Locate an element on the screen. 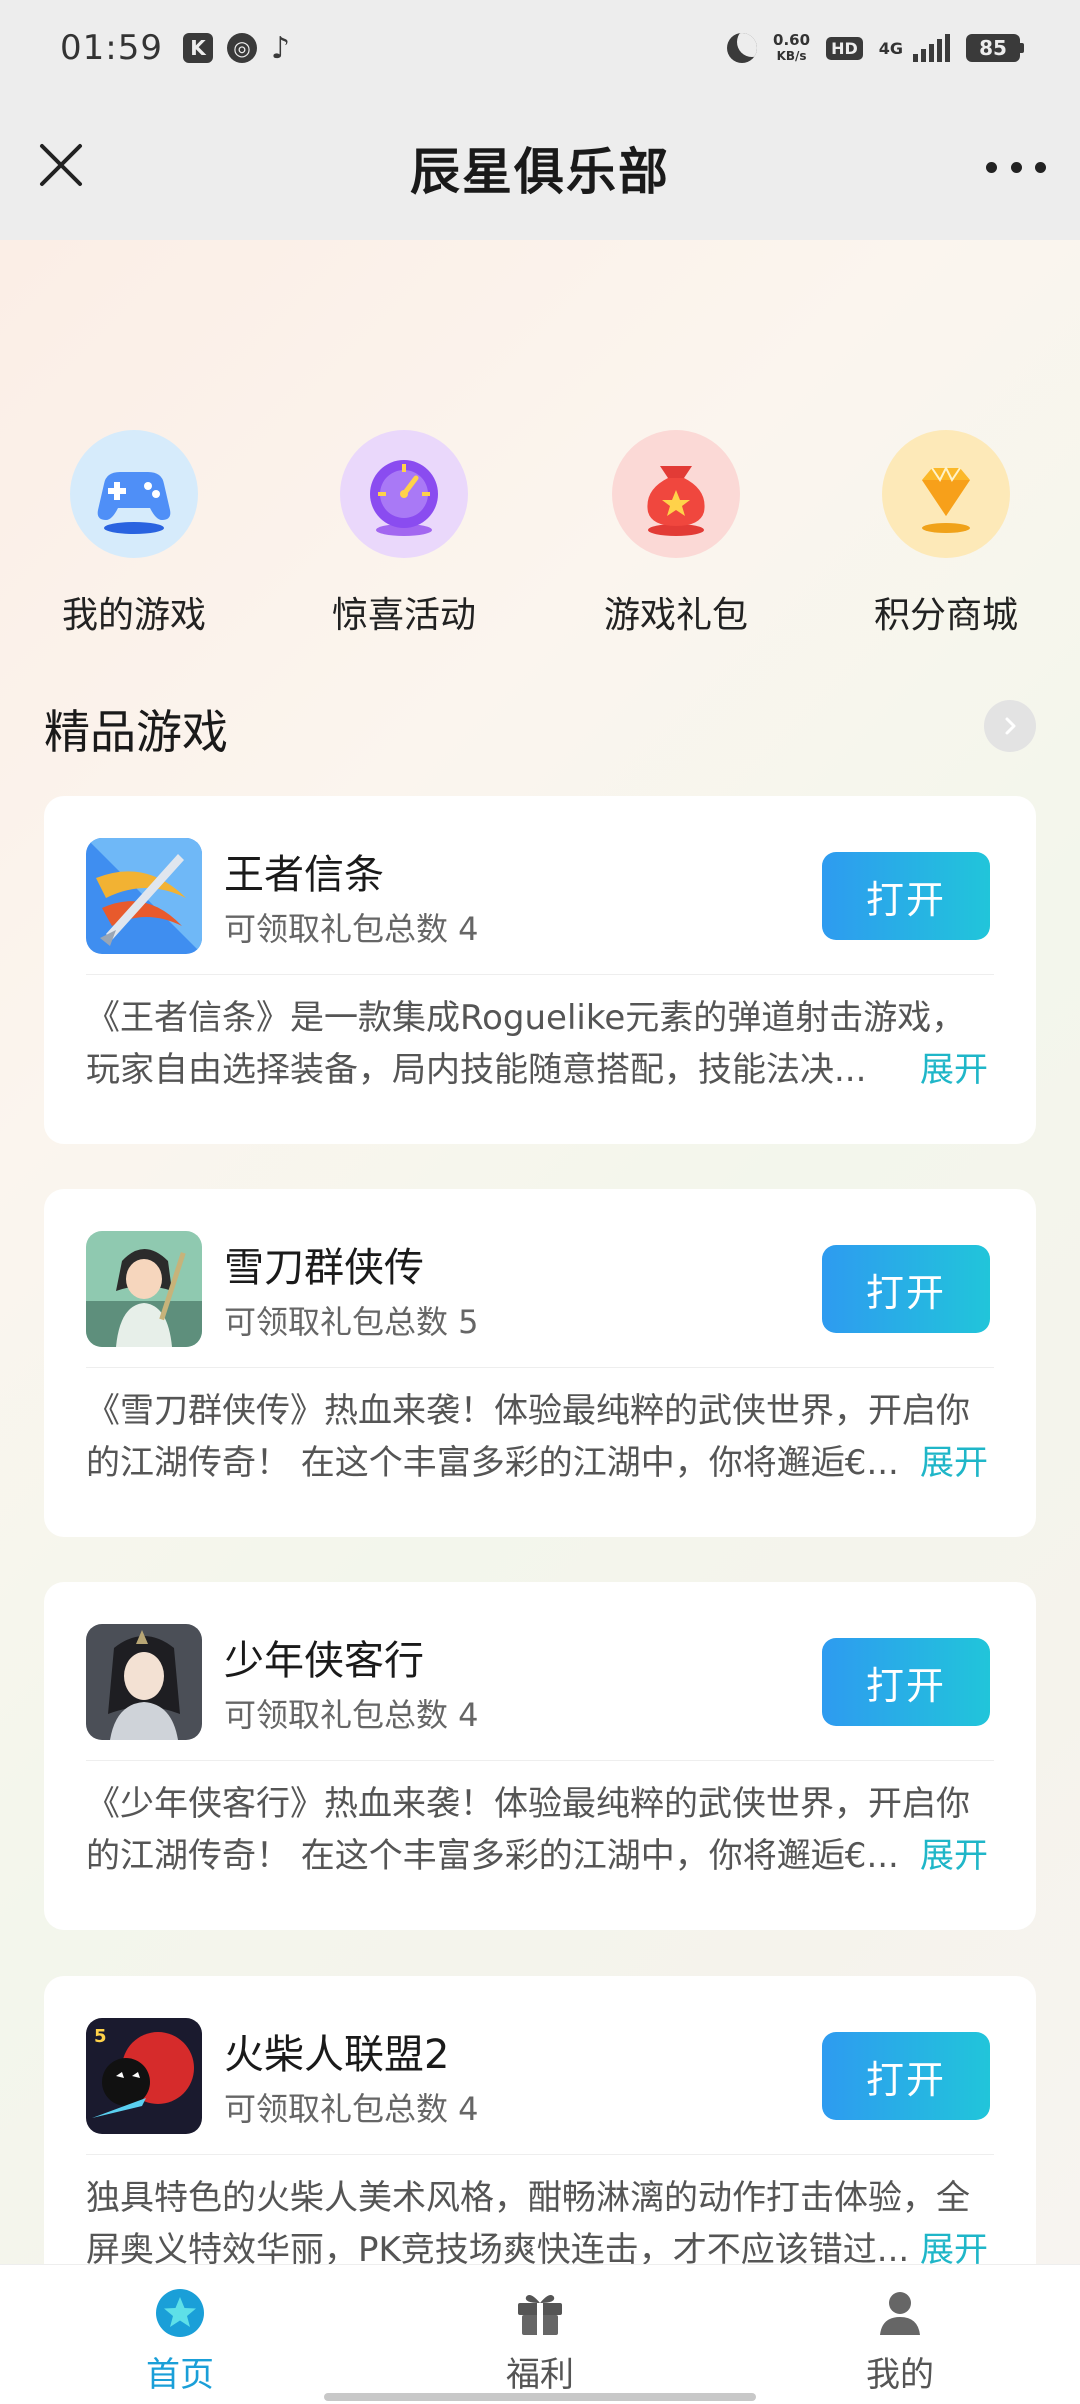  status-left: 01:59 K ◎ ♪ is located at coordinates (175, 48).